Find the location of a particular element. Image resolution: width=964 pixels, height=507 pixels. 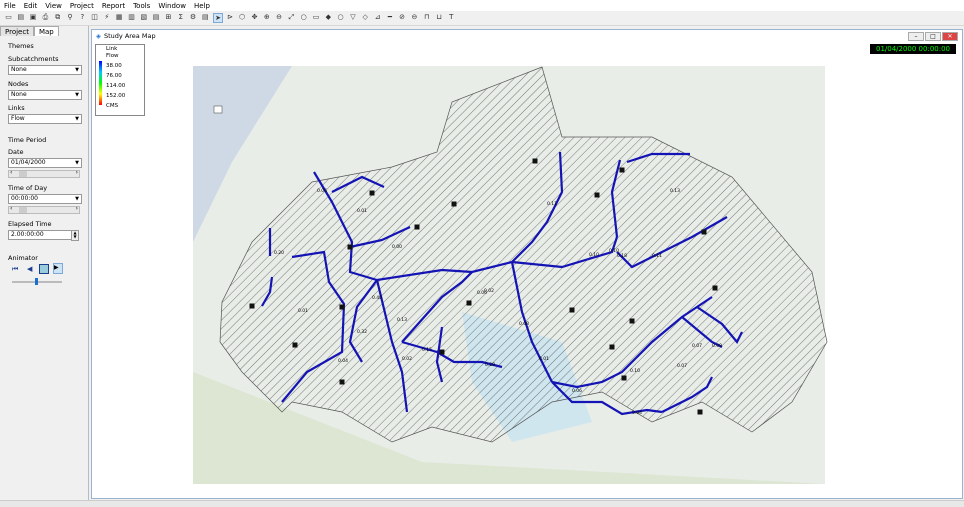

profile-icon: ▦ is located at coordinates (119, 17).